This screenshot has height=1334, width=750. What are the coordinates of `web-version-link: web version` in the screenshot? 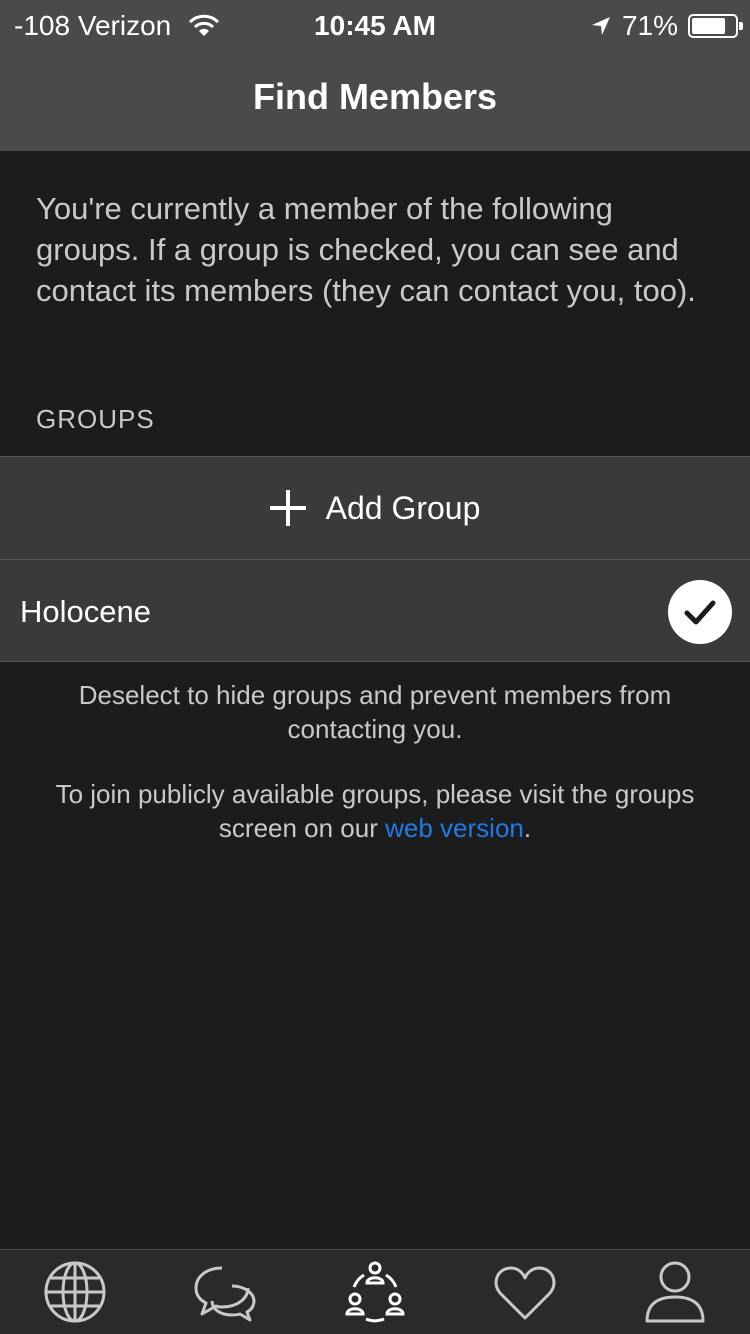 It's located at (454, 828).